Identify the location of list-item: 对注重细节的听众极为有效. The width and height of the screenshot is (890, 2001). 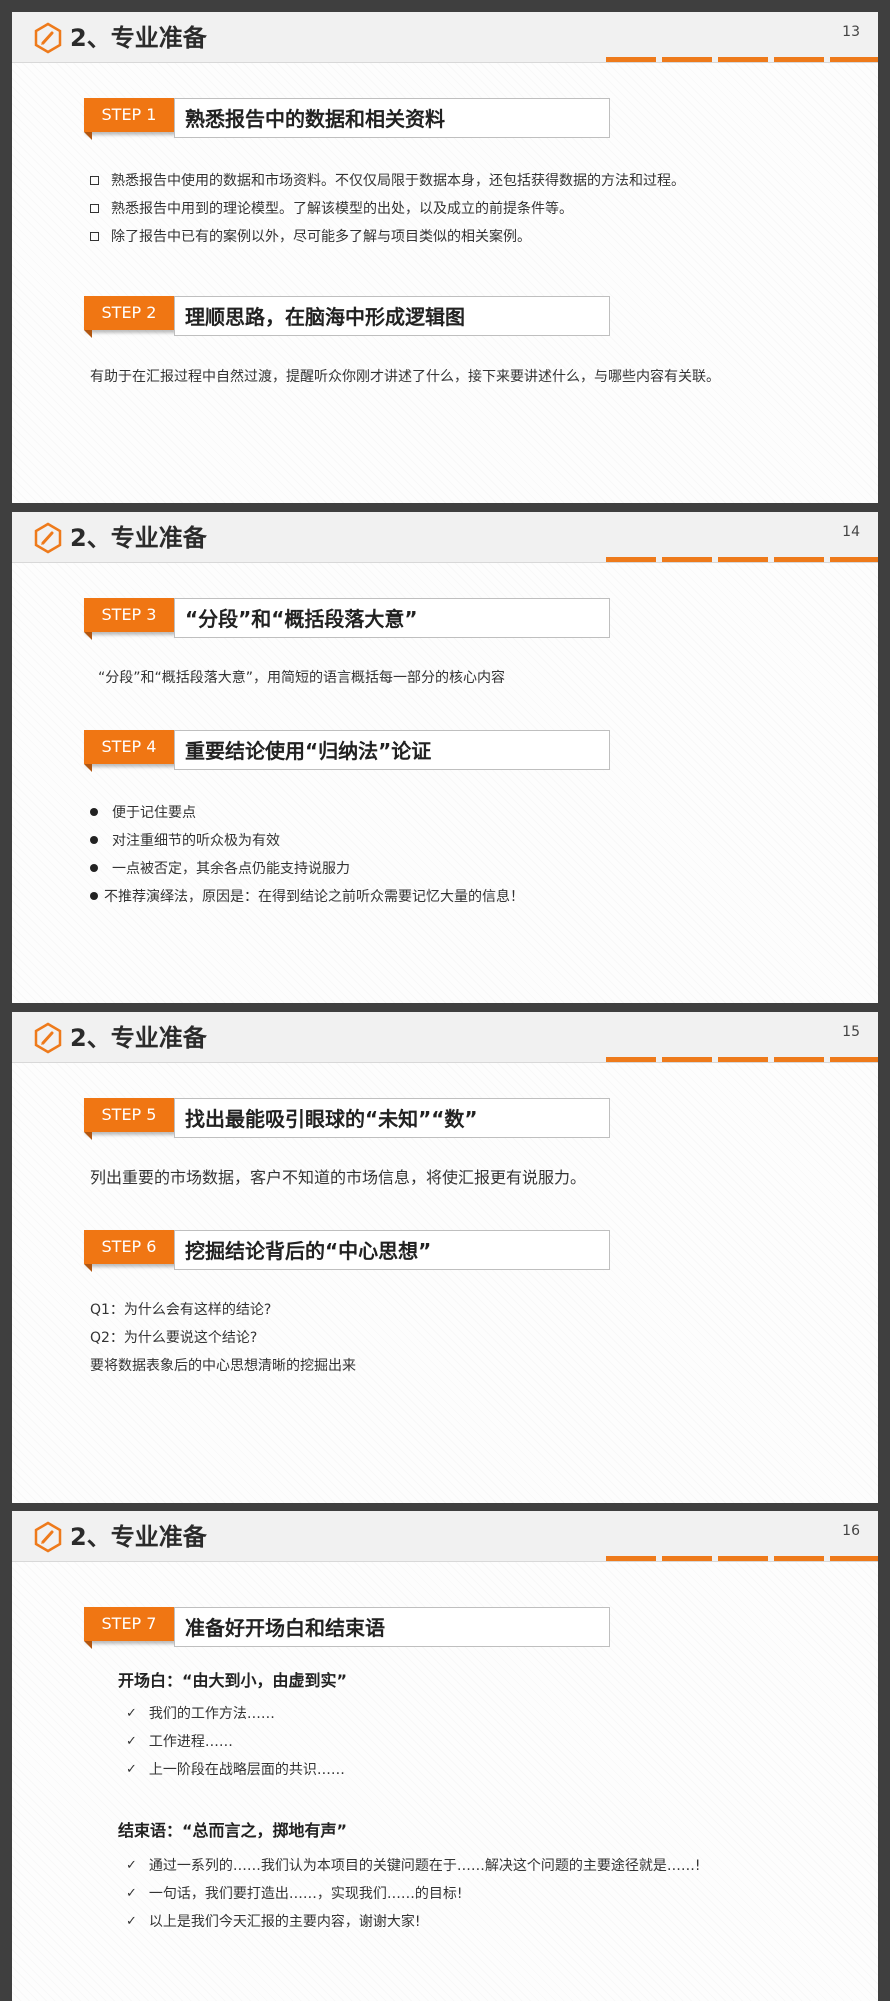
(185, 840).